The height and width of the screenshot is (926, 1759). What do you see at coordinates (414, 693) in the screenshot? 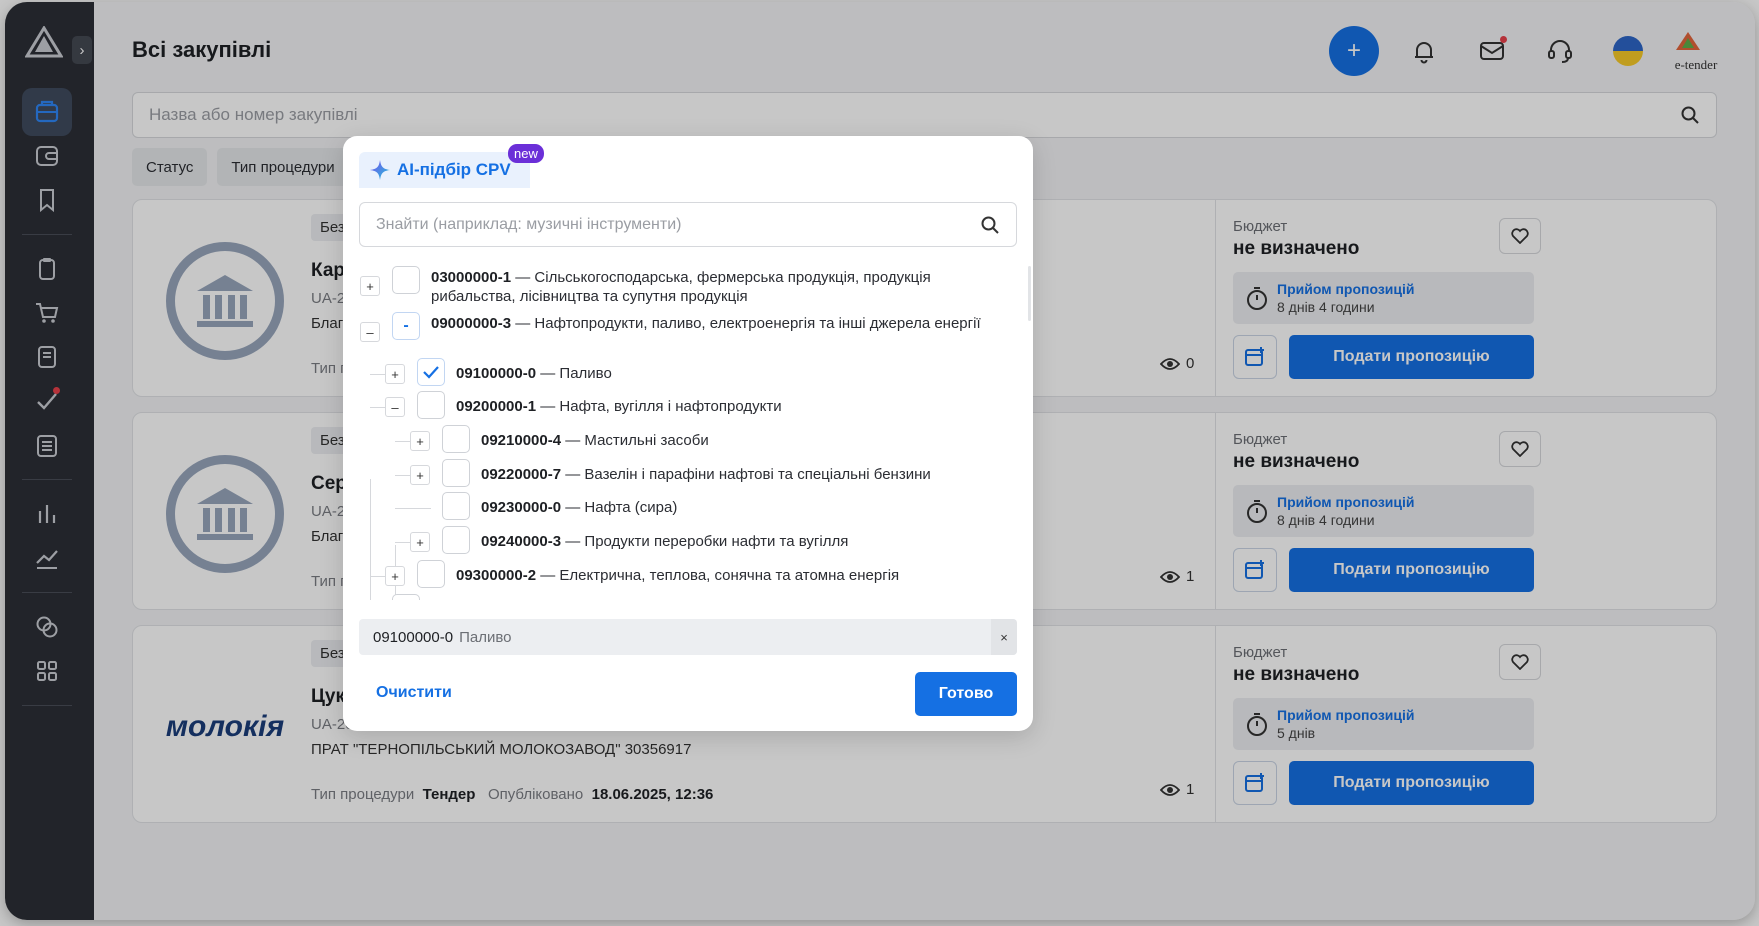
I see `clear-button: Очистити` at bounding box center [414, 693].